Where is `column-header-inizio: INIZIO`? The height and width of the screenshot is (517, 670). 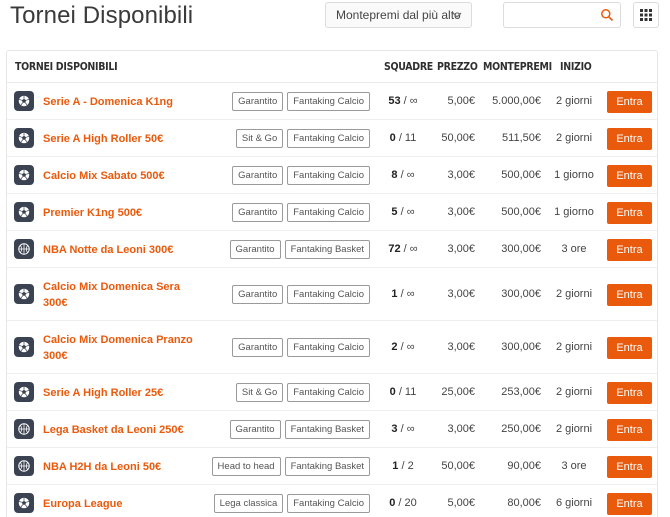 column-header-inizio: INIZIO is located at coordinates (576, 67).